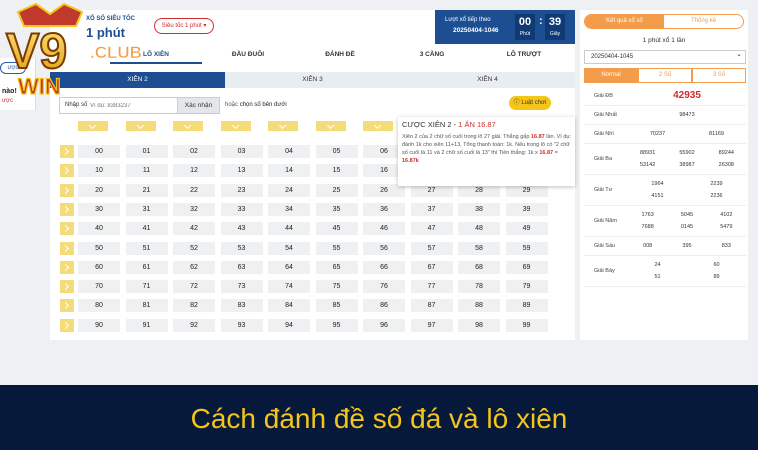  What do you see at coordinates (289, 151) in the screenshot?
I see `number-cell: 04` at bounding box center [289, 151].